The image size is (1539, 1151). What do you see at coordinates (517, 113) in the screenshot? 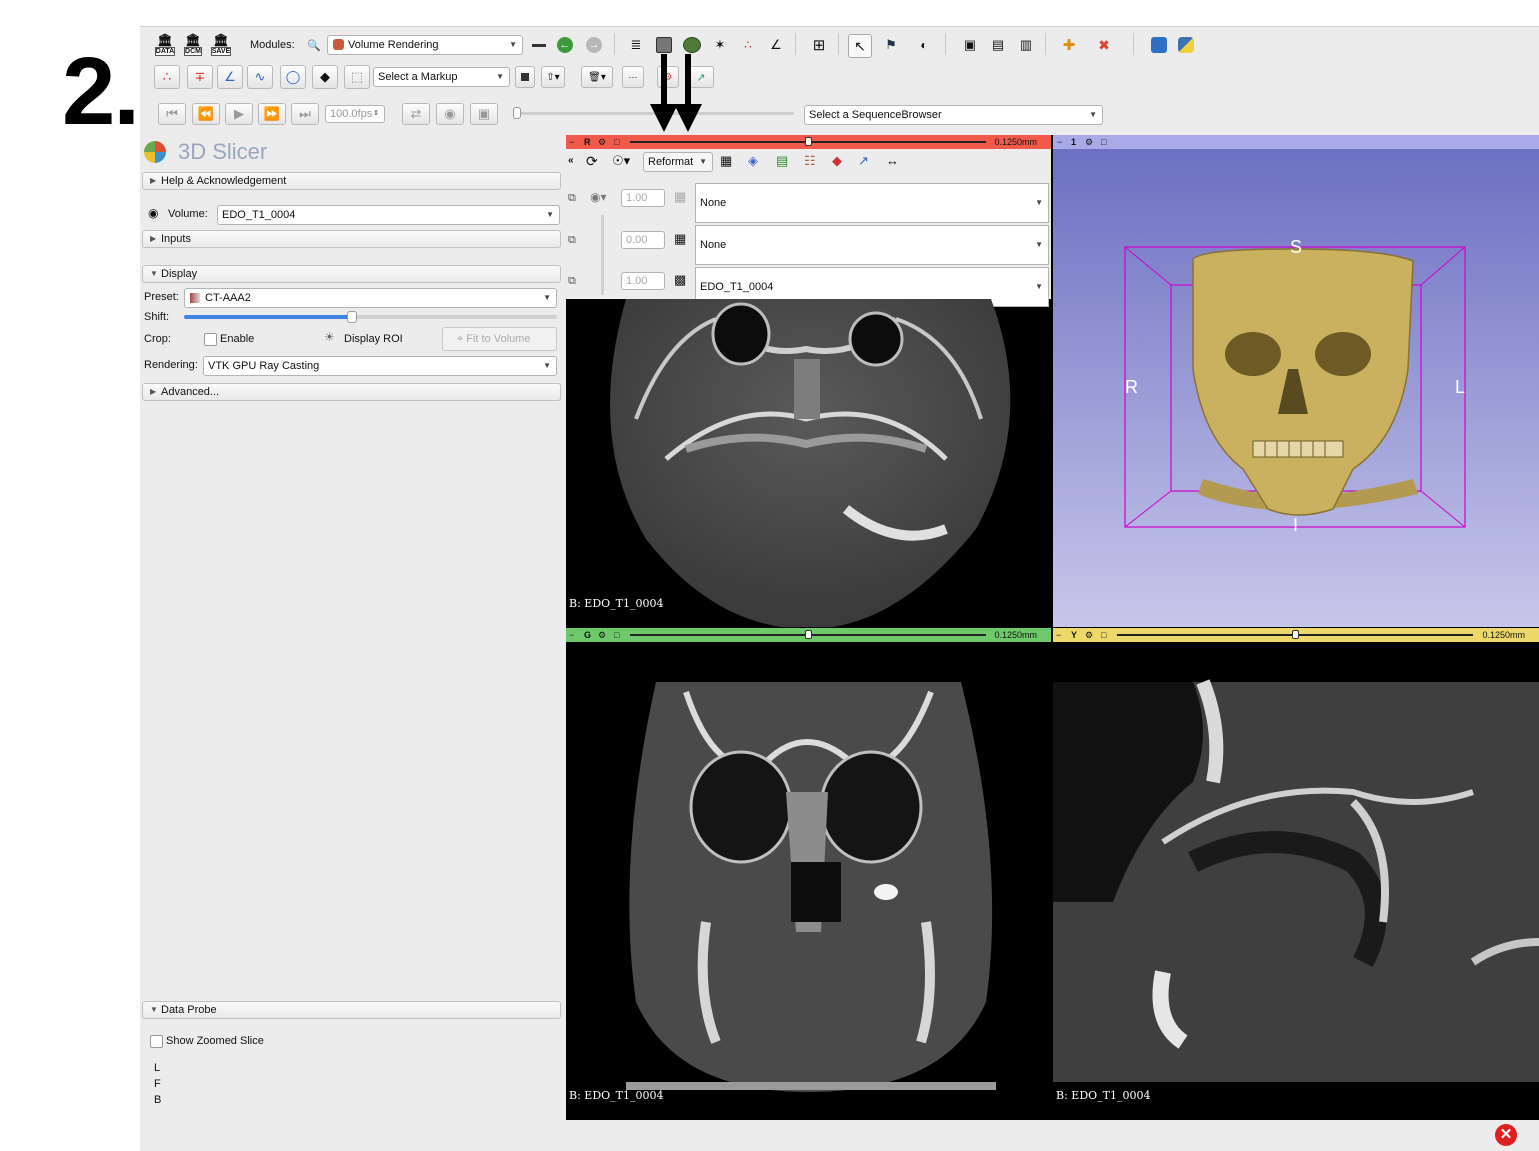
I see `sequence-slider-handle` at bounding box center [517, 113].